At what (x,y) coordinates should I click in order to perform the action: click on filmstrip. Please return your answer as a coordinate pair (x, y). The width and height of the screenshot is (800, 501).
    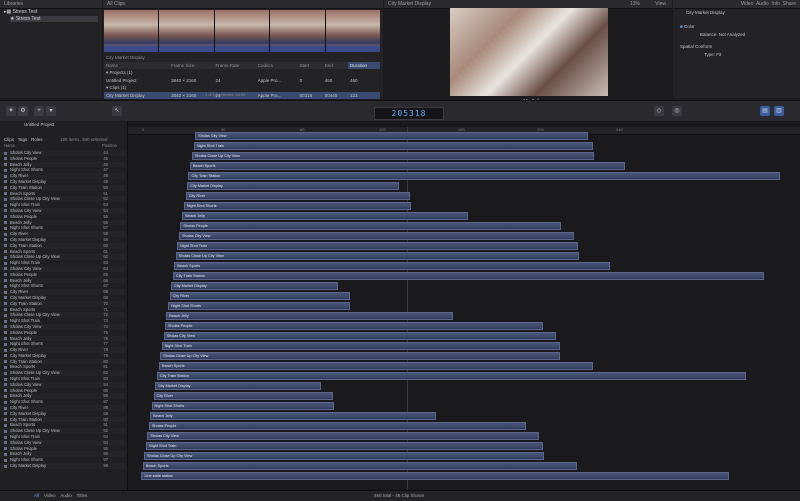
    Looking at the image, I should click on (242, 31).